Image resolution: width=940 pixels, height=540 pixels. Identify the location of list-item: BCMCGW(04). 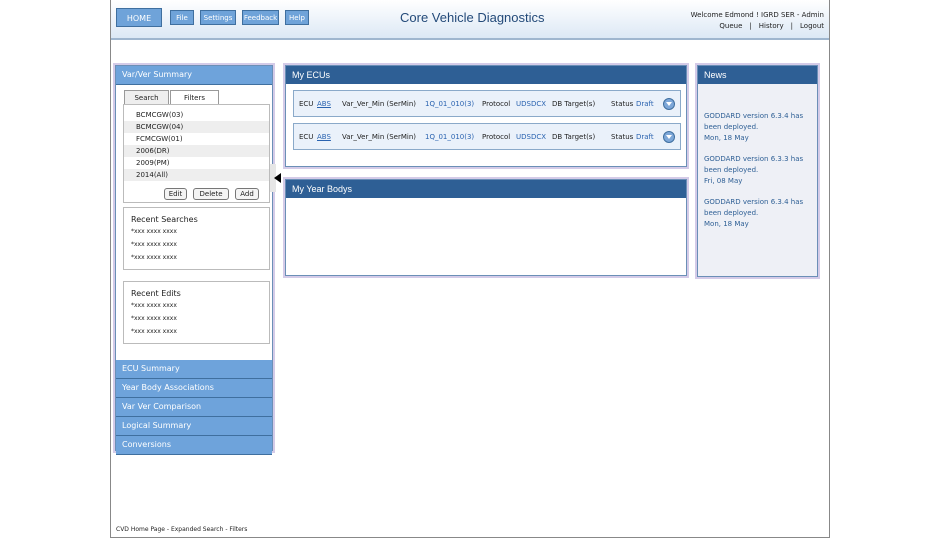
(196, 127).